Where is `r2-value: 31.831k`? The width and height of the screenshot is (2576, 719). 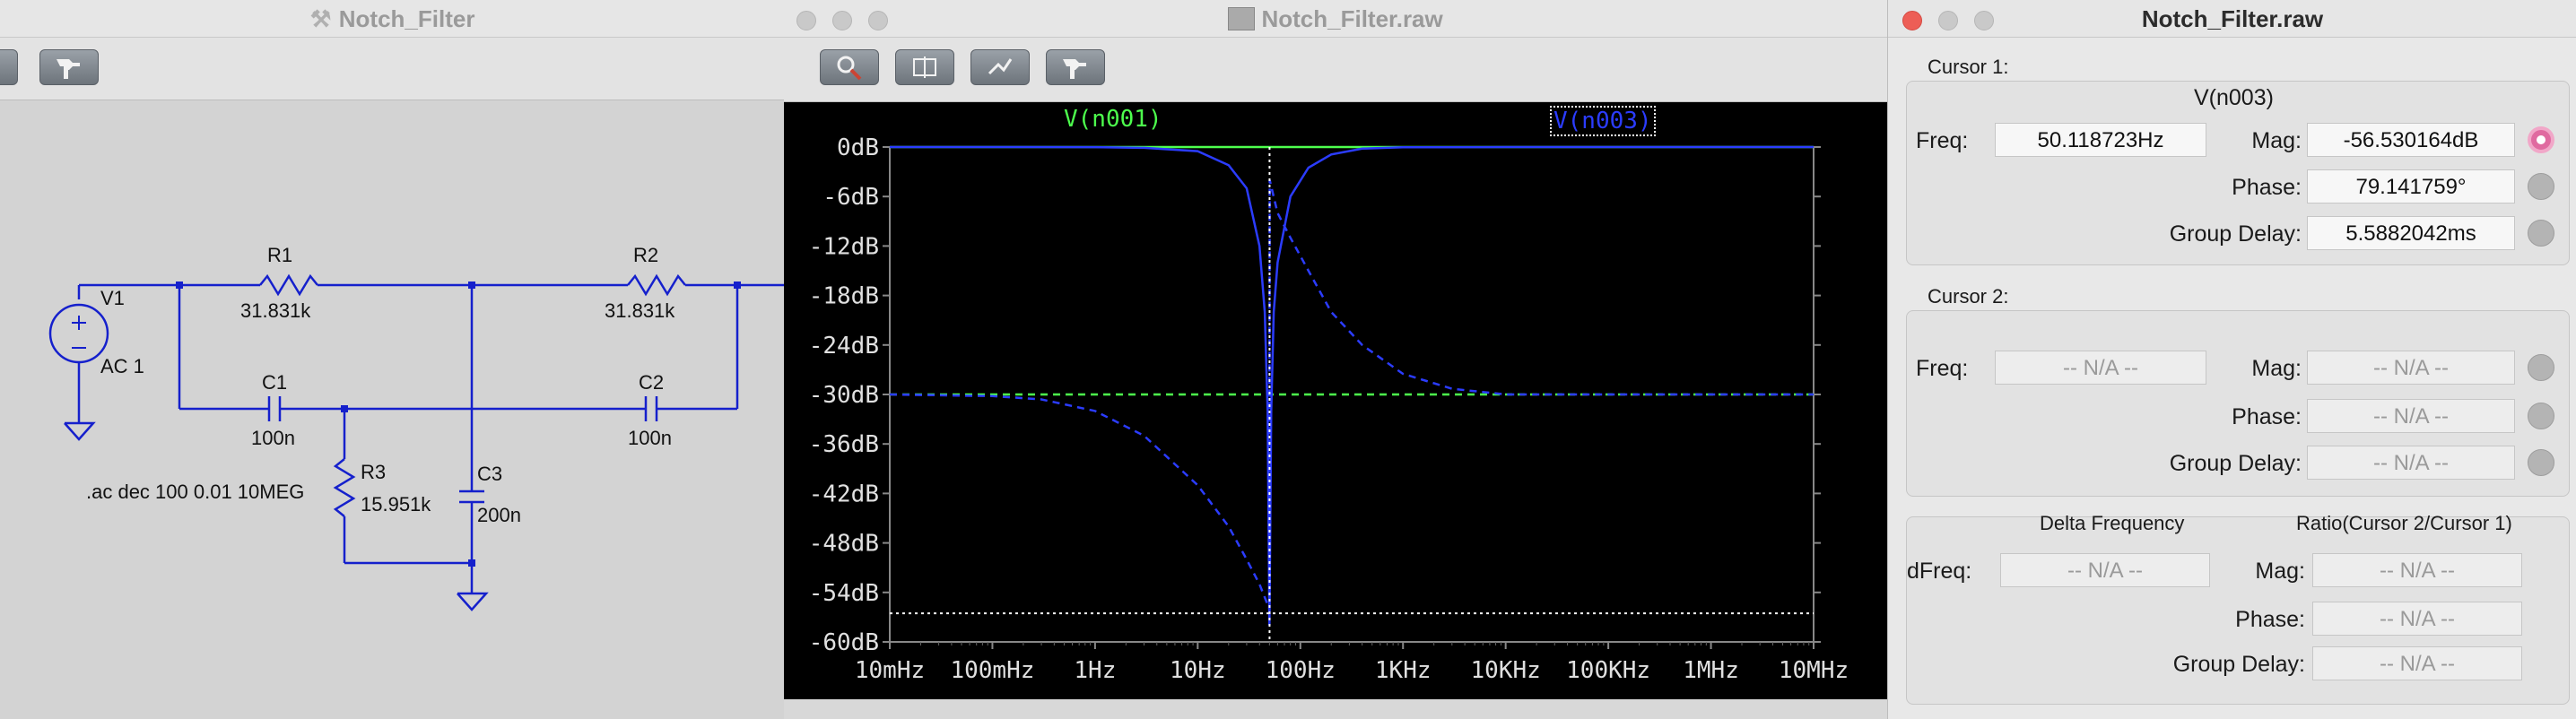
r2-value: 31.831k is located at coordinates (640, 310).